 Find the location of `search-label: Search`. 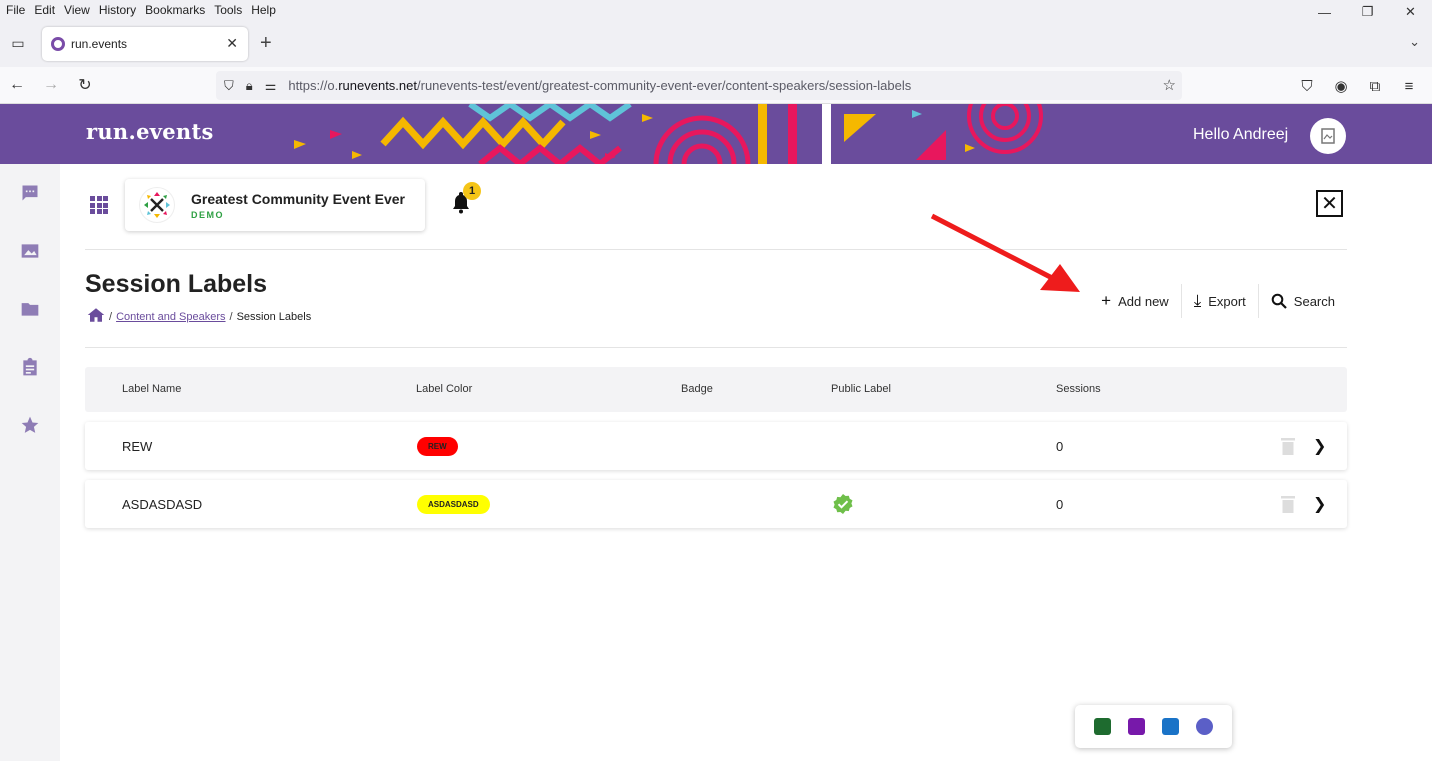

search-label: Search is located at coordinates (1314, 301).